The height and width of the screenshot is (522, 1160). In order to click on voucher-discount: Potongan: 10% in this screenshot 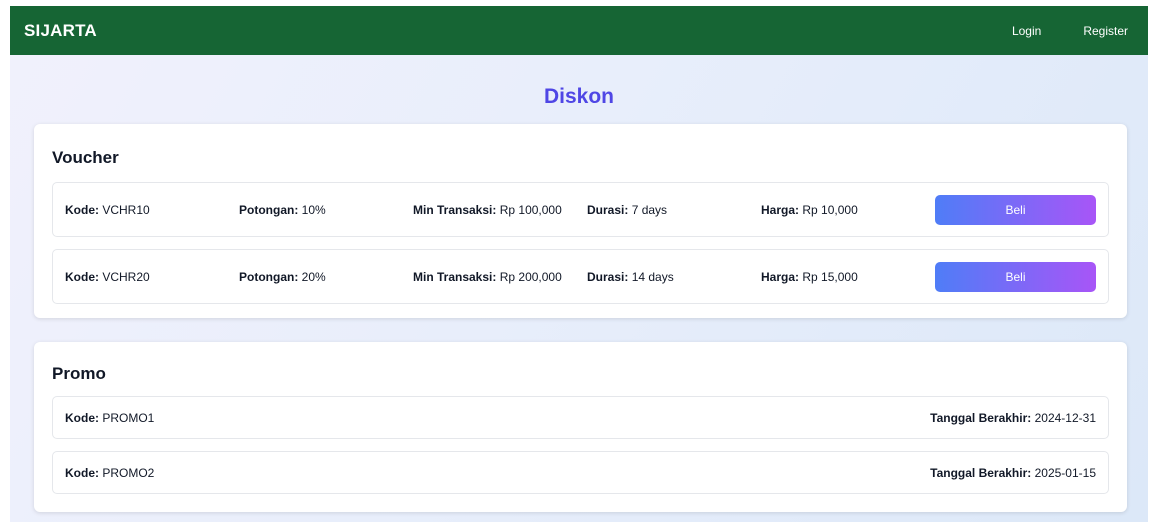, I will do `click(326, 210)`.